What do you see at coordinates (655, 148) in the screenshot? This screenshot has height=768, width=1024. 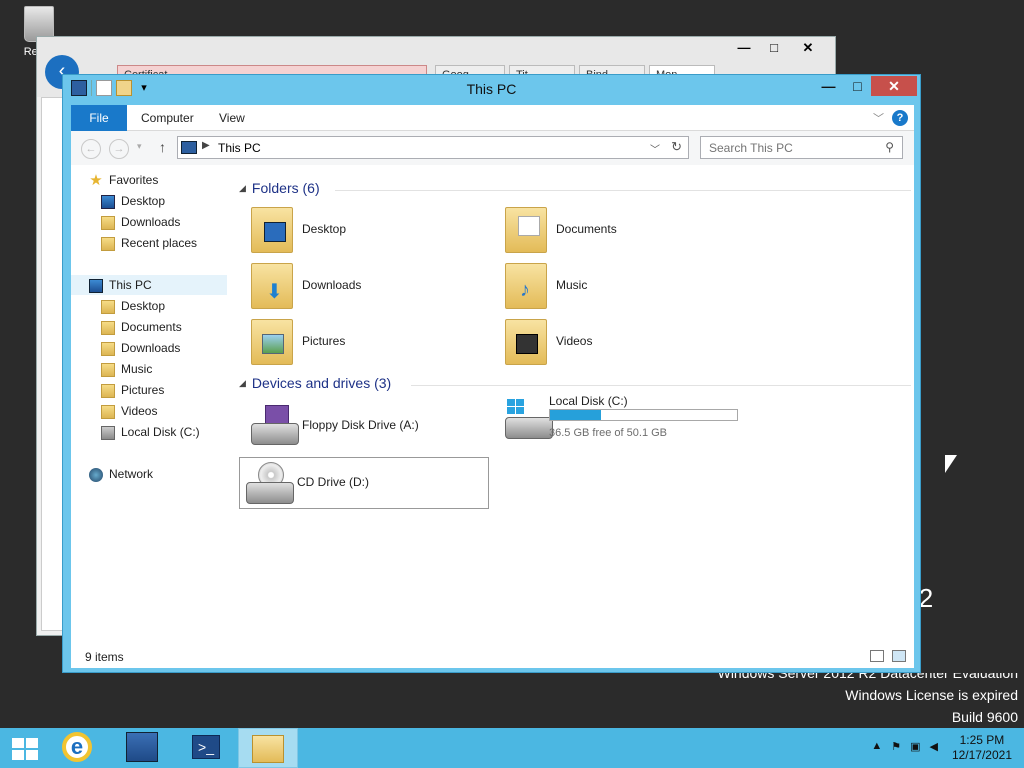 I see `address-dropdown-icon: ﹀` at bounding box center [655, 148].